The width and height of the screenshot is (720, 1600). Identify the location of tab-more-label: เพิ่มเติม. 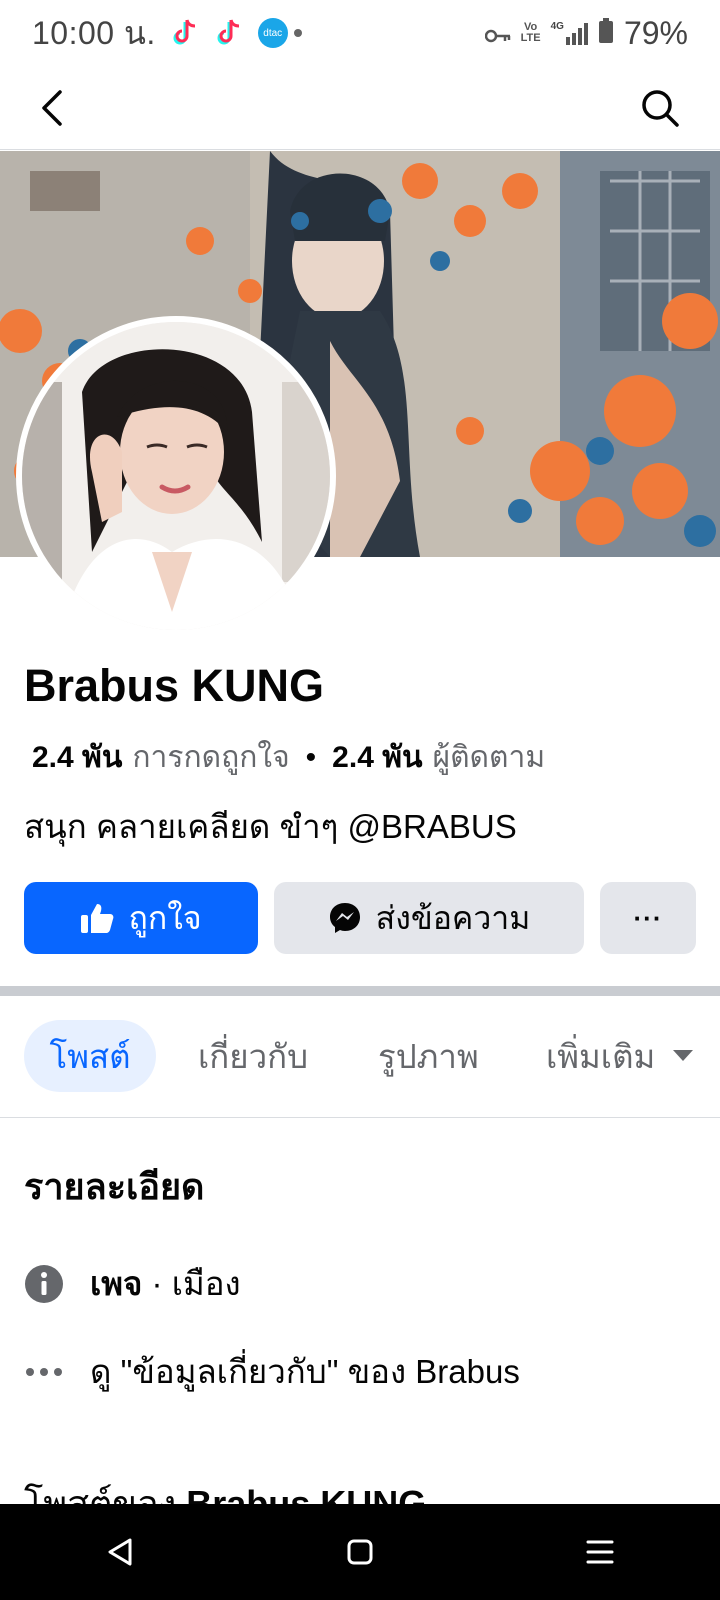
(601, 1056).